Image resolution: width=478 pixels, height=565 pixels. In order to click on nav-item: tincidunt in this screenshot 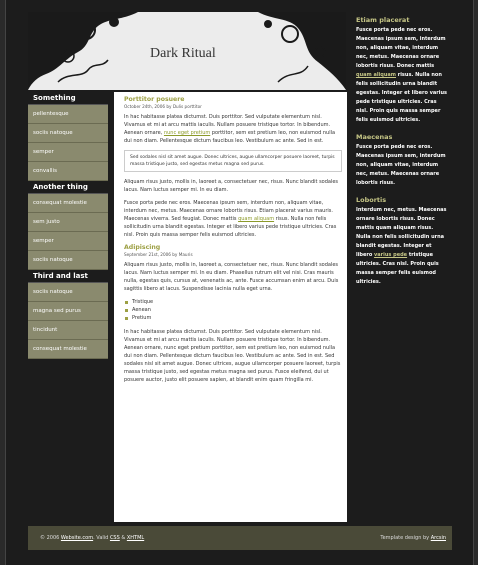, I will do `click(68, 330)`.